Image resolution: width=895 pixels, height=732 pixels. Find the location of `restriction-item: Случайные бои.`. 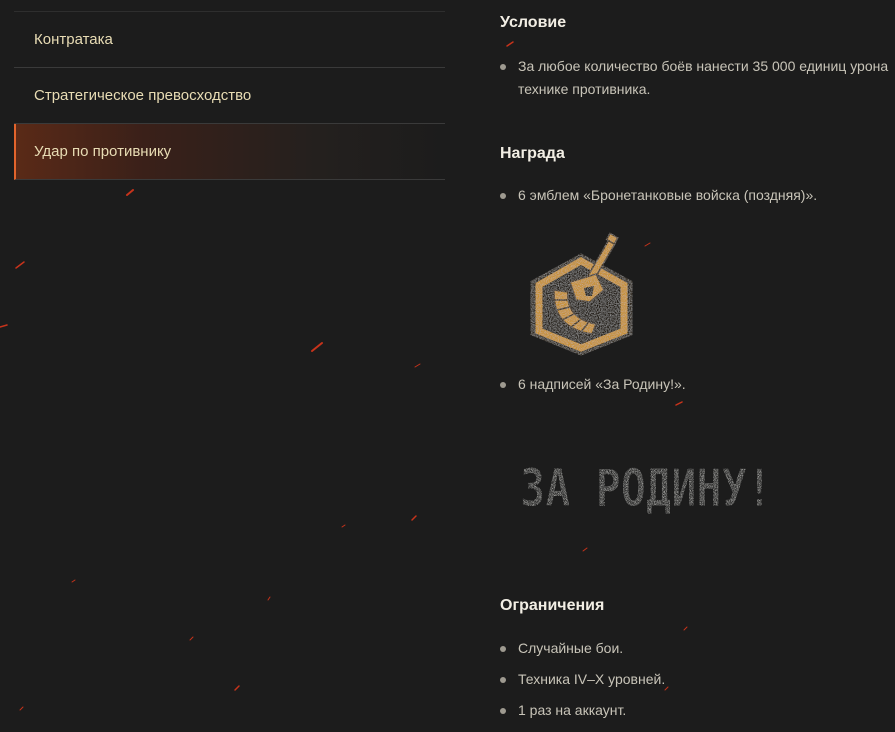

restriction-item: Случайные бои. is located at coordinates (695, 648).